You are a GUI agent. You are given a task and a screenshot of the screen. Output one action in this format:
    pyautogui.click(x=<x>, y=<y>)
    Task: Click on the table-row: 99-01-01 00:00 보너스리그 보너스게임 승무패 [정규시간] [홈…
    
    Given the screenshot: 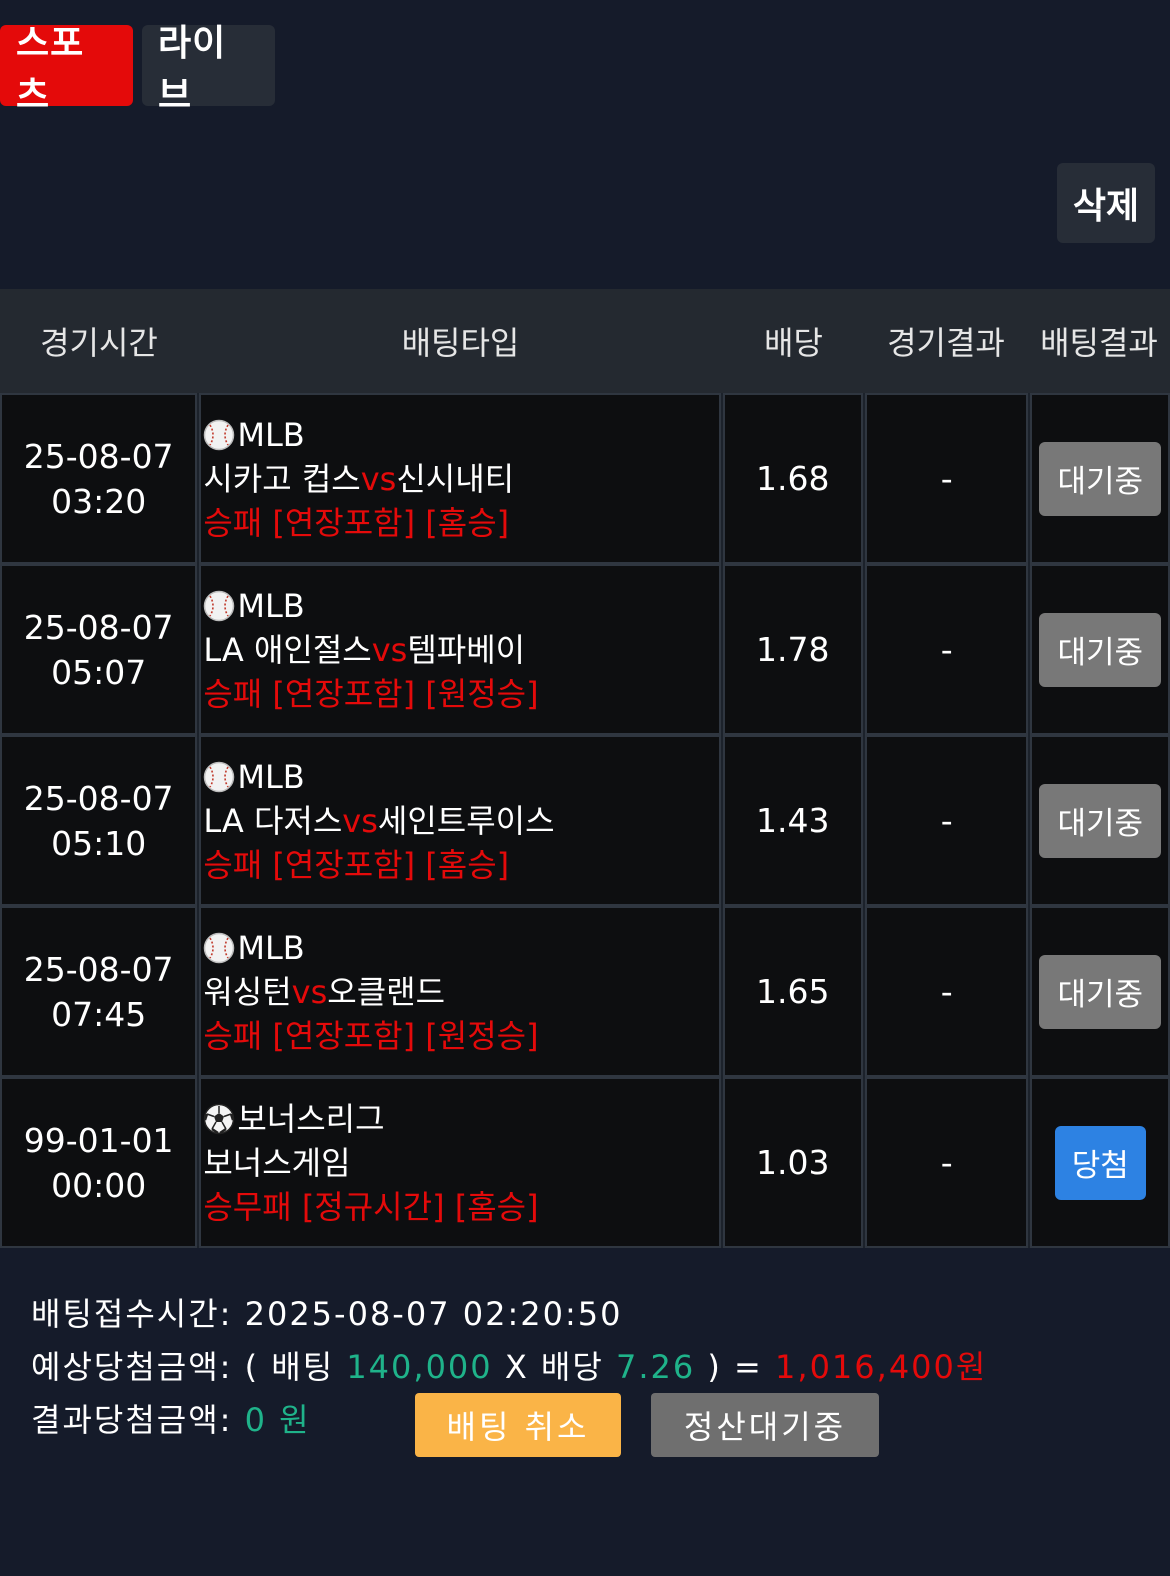 What is the action you would take?
    pyautogui.click(x=585, y=1162)
    